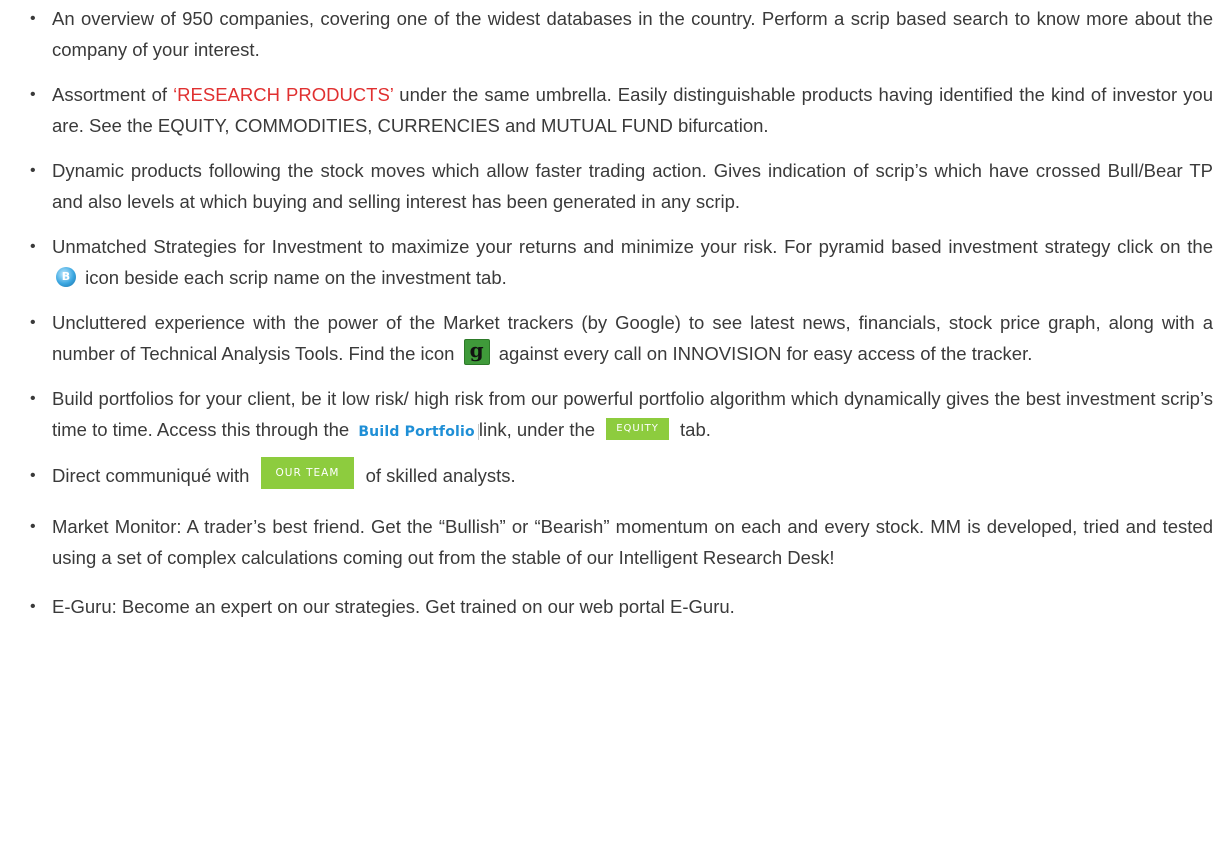  What do you see at coordinates (151, 475) in the screenshot?
I see `item-text: Direct communiqué with` at bounding box center [151, 475].